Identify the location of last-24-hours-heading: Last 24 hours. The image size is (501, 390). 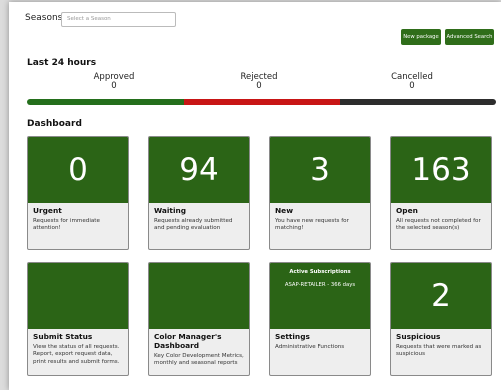
(62, 63).